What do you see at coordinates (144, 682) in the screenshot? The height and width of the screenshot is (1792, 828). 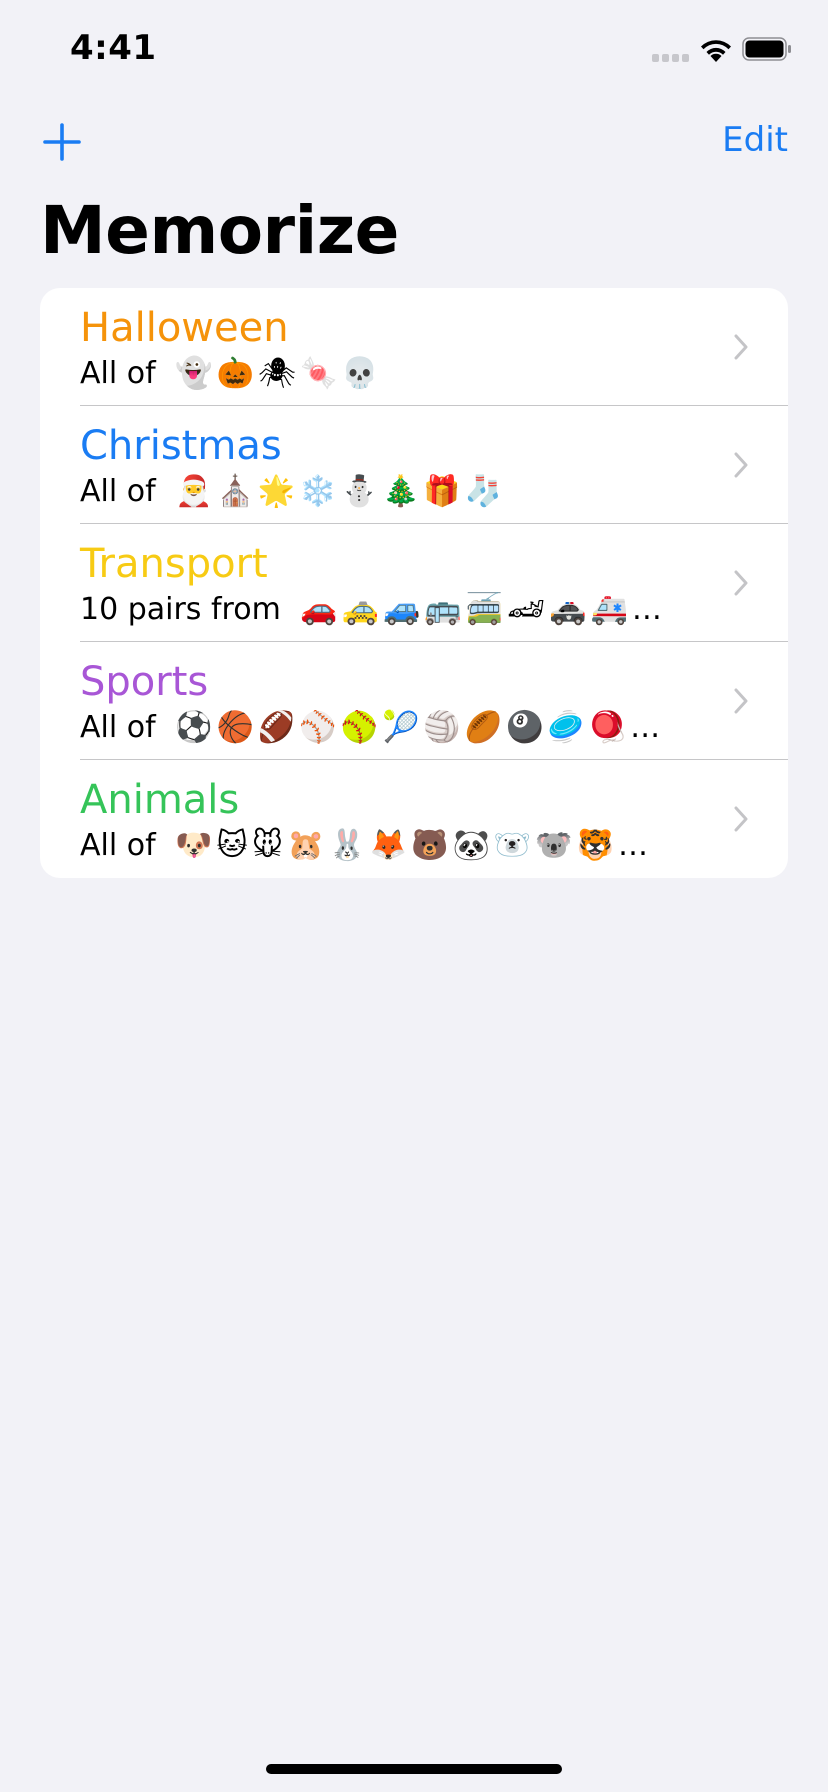 I see `theme-name: Sports` at bounding box center [144, 682].